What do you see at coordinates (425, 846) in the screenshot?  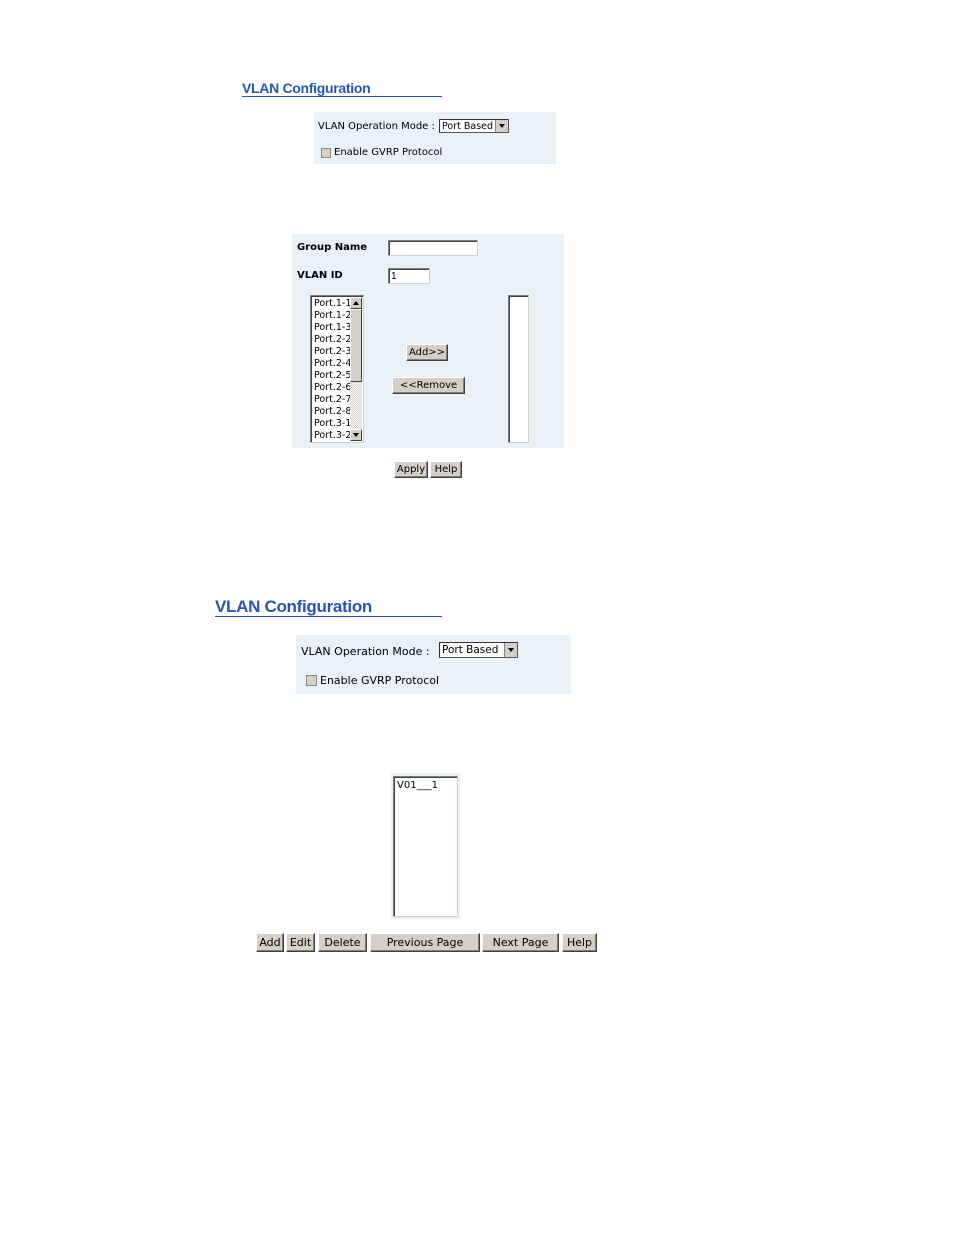 I see `vlan-list: V01___1` at bounding box center [425, 846].